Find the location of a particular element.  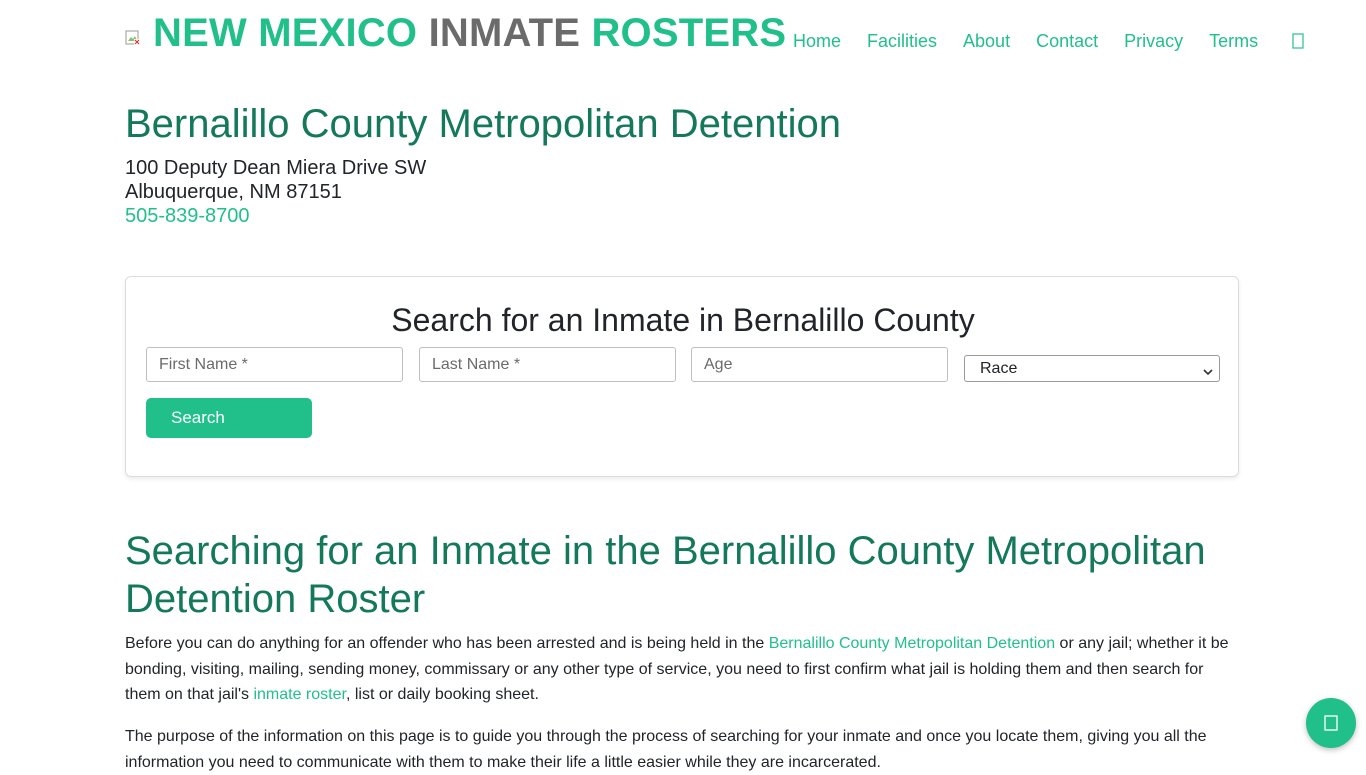

first-name-input is located at coordinates (274, 364).